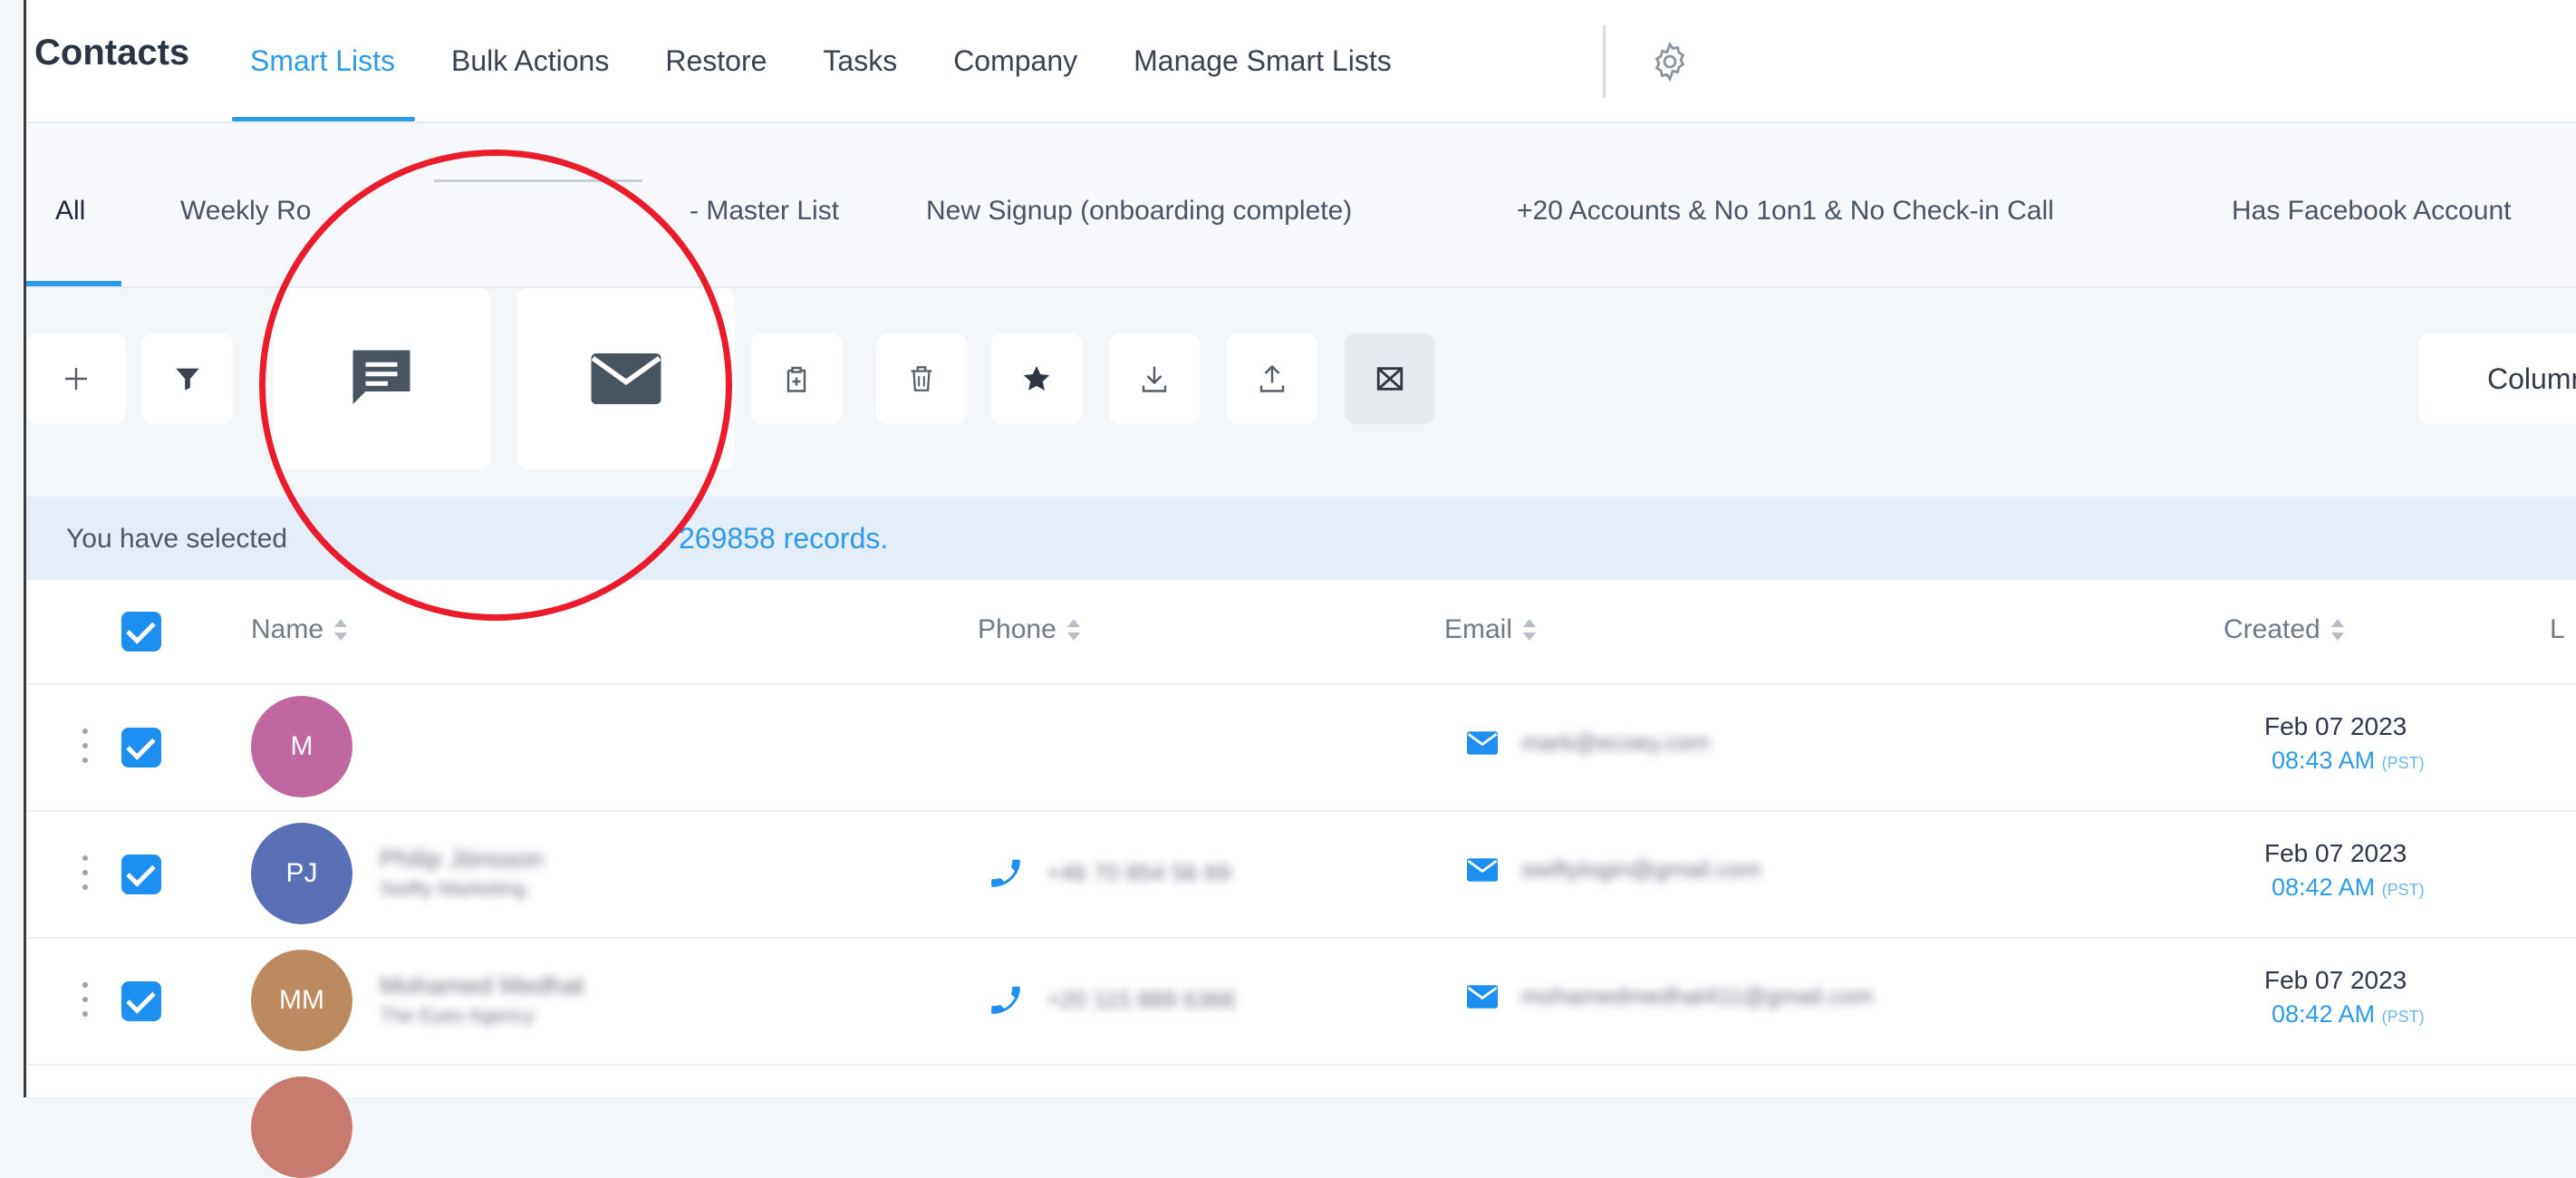 This screenshot has width=2576, height=1178. Describe the element at coordinates (482, 986) in the screenshot. I see `contact-name: Mohamed Medhat` at that location.